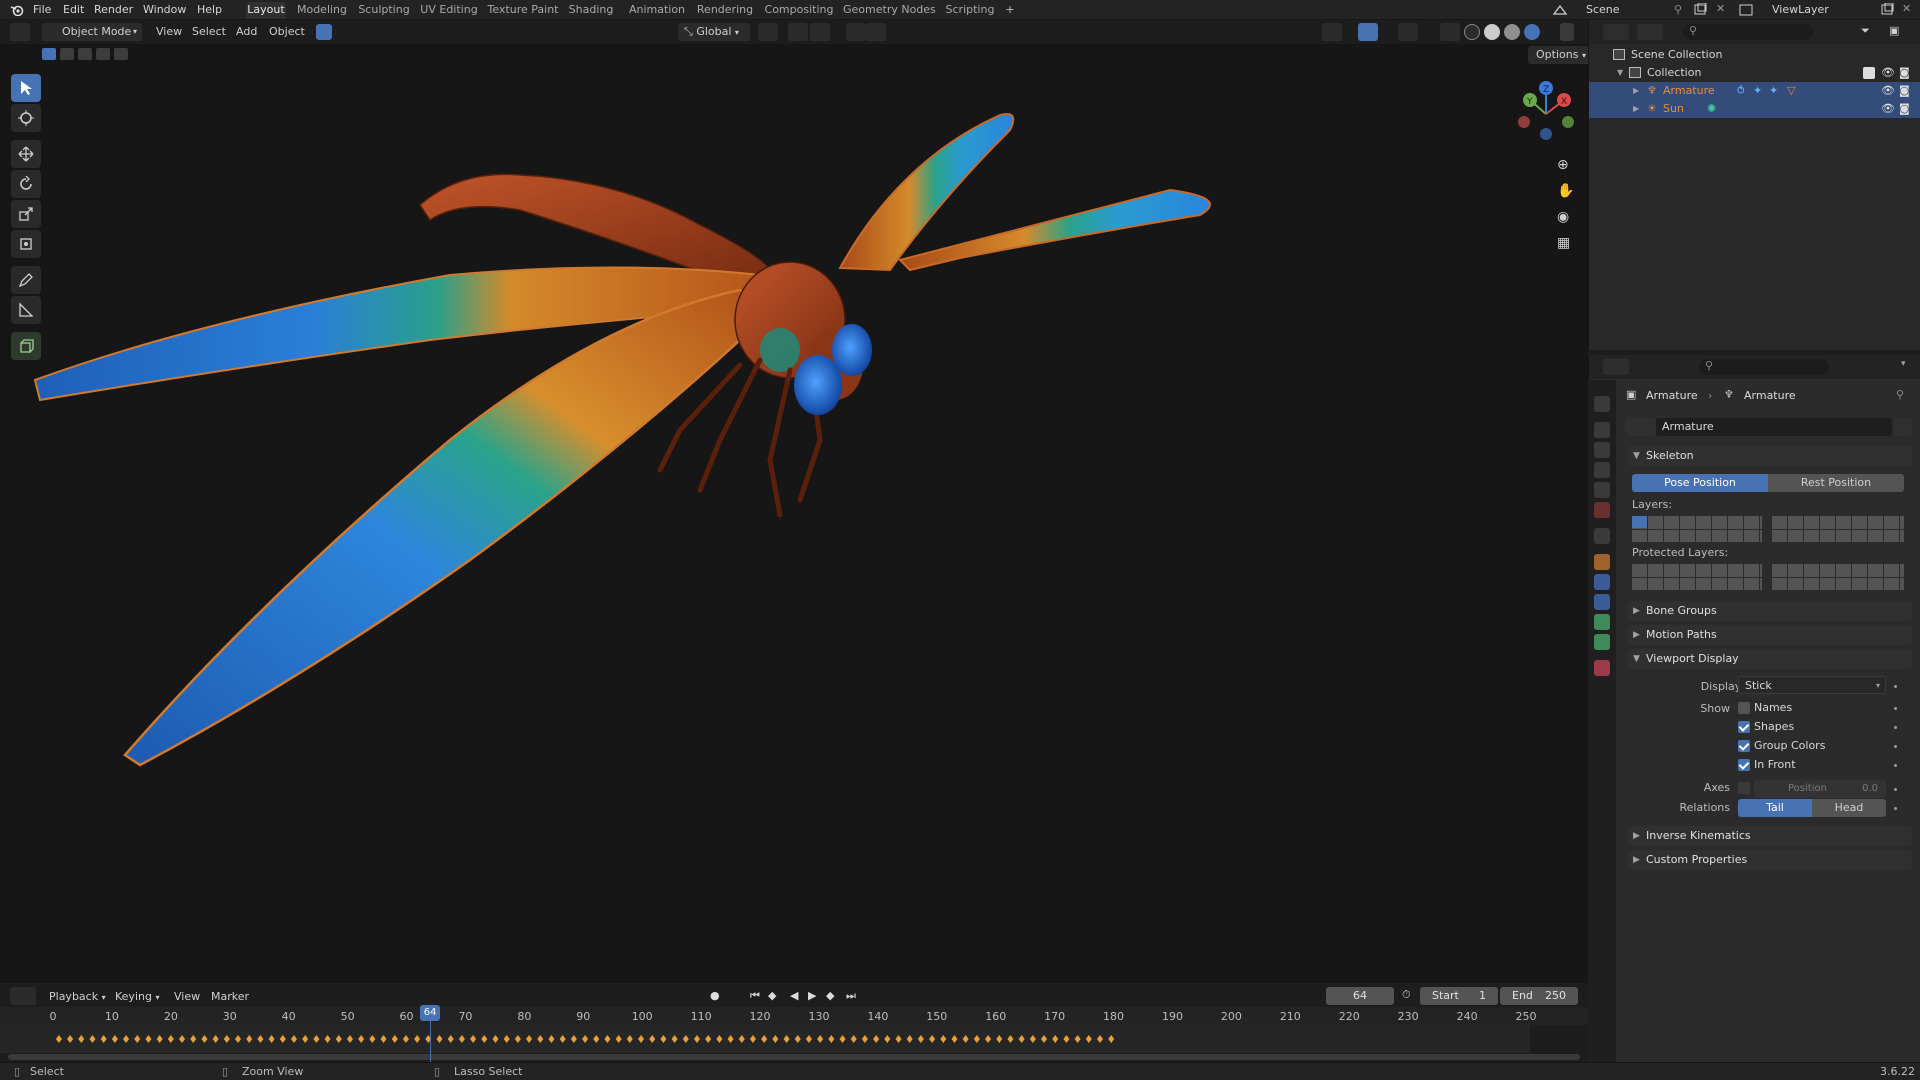  Describe the element at coordinates (1700, 9) in the screenshot. I see `new-scene-icon` at that location.